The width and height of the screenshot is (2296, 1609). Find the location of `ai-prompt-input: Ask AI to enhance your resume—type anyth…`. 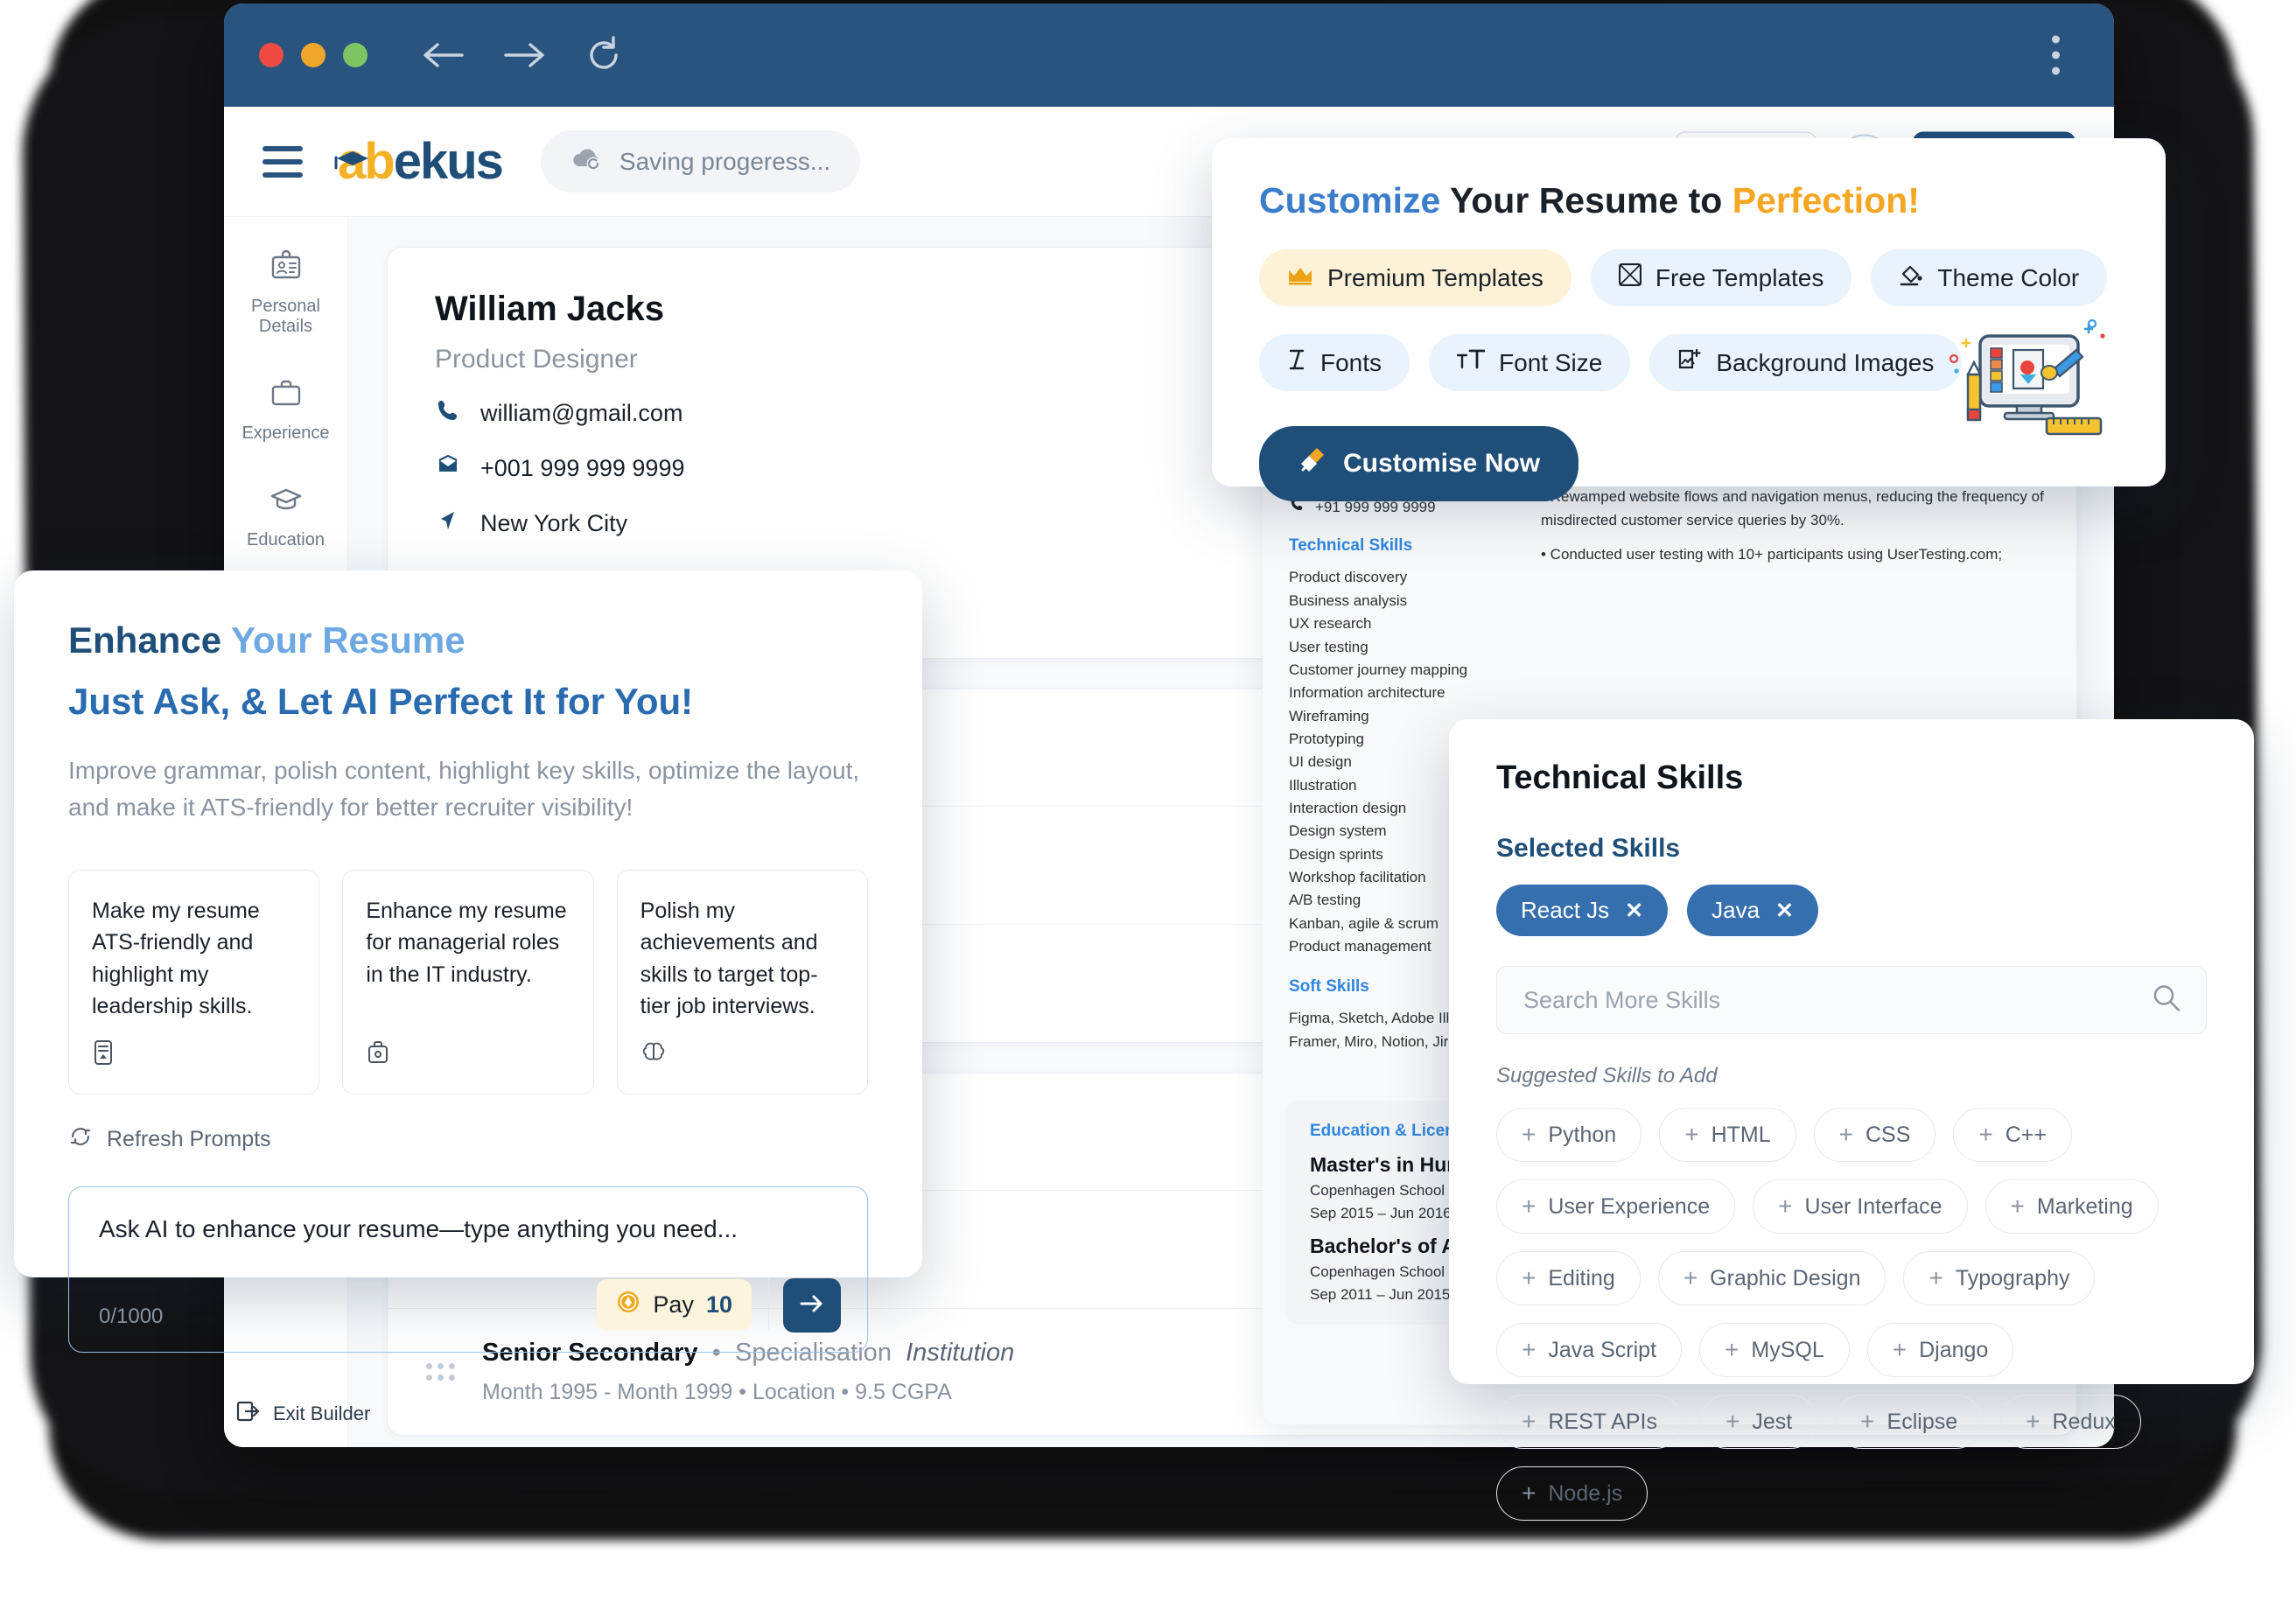

ai-prompt-input: Ask AI to enhance your resume—type anyth… is located at coordinates (468, 1270).